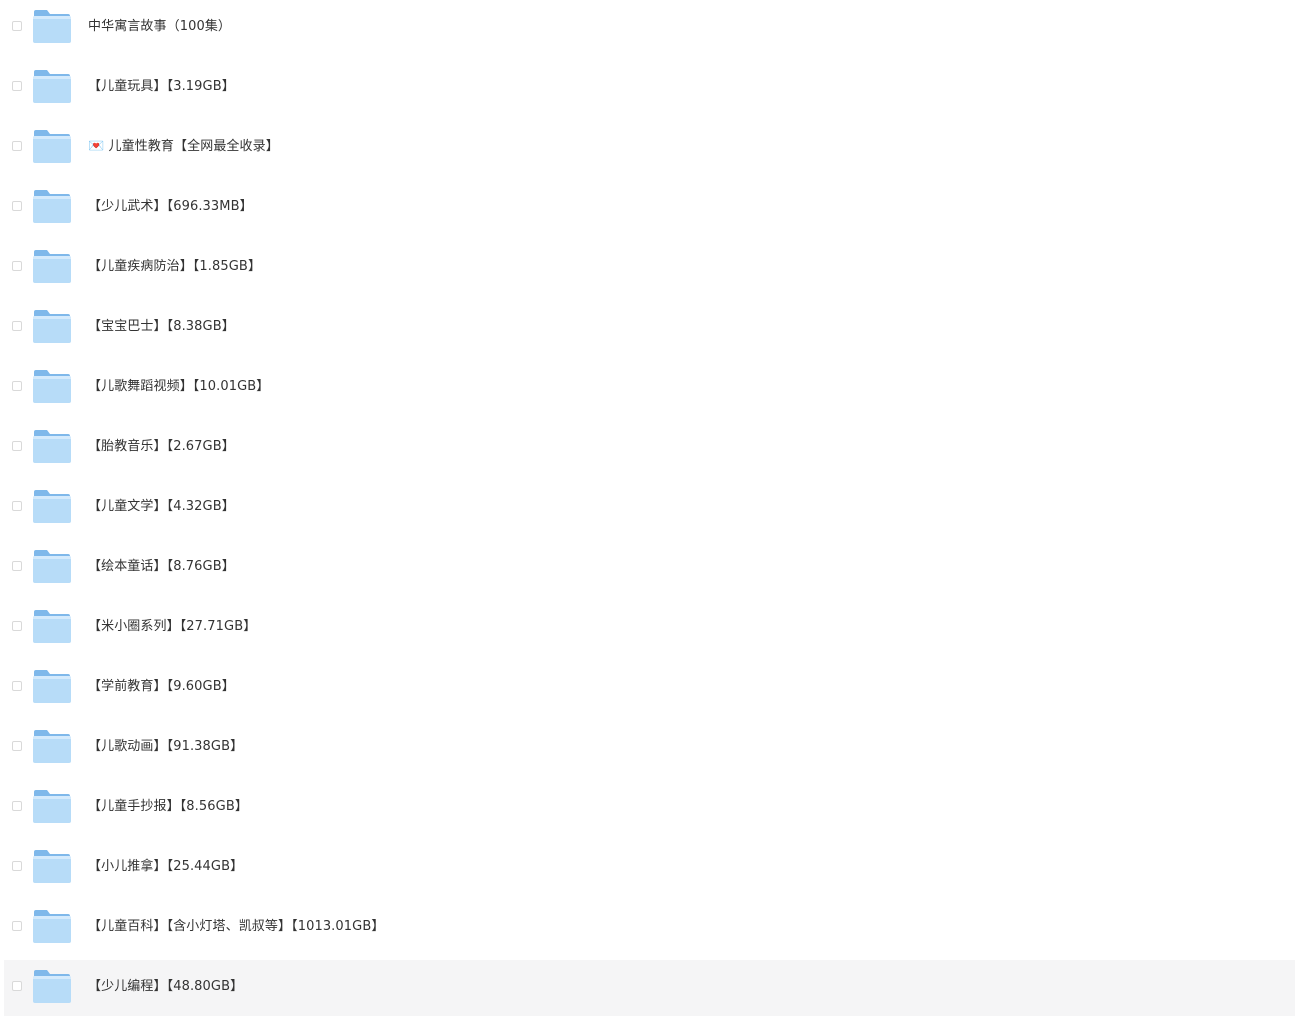 The image size is (1295, 1027). Describe the element at coordinates (159, 27) in the screenshot. I see `file-name: 中华寓言故事（100集）` at that location.